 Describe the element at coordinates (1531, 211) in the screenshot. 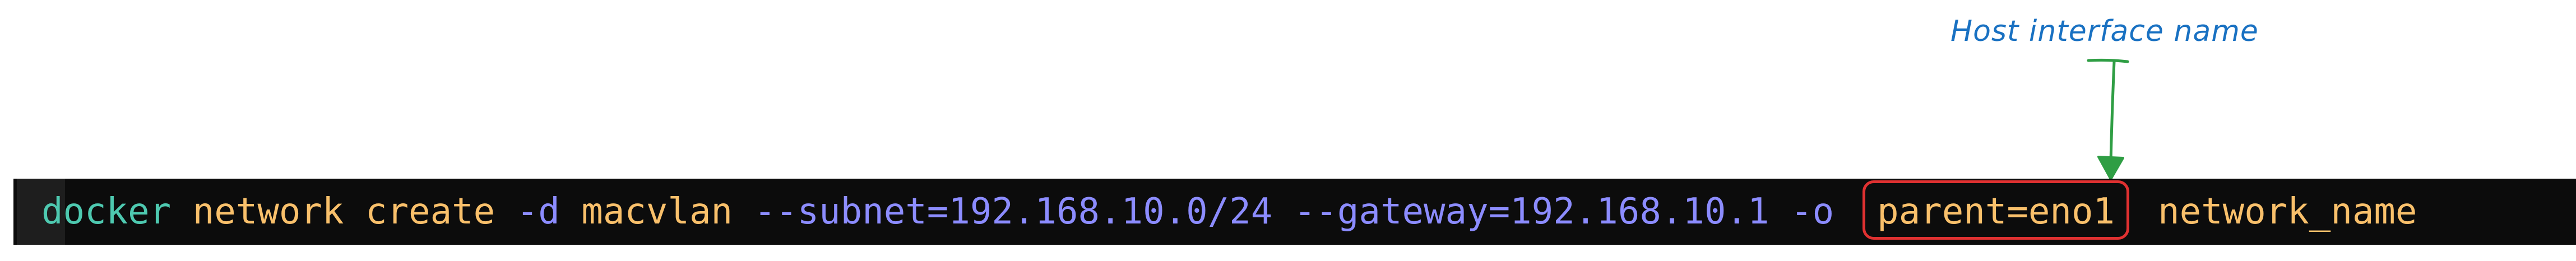

I see `command-token: --gateway=192.168.10.1` at that location.